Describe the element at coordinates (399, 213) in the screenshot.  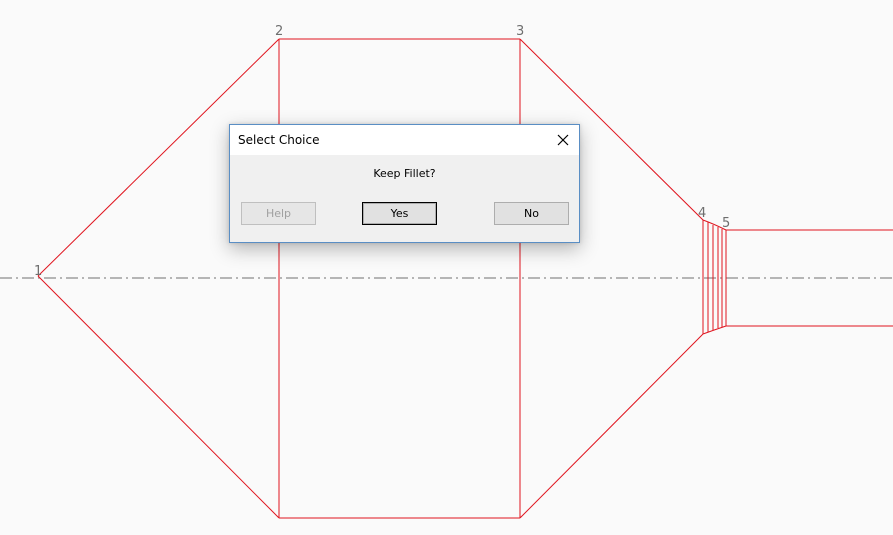
I see `yes-button: Yes` at that location.